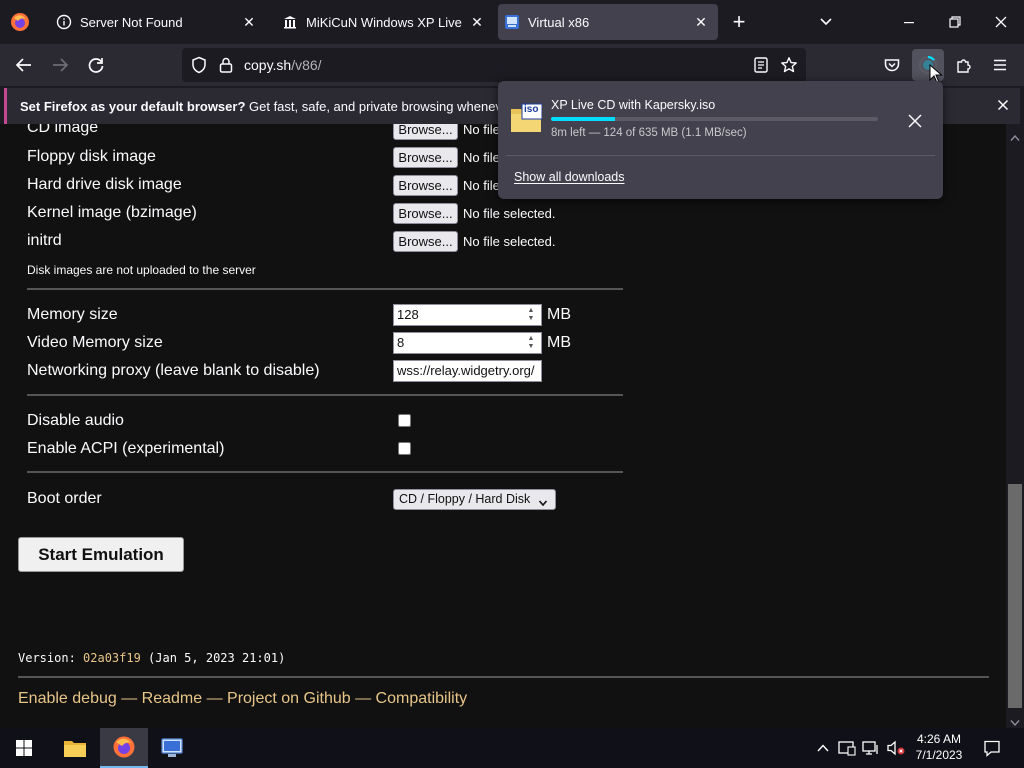 Image resolution: width=1024 pixels, height=768 pixels. Describe the element at coordinates (1001, 22) in the screenshot. I see `close-window-icon` at that location.